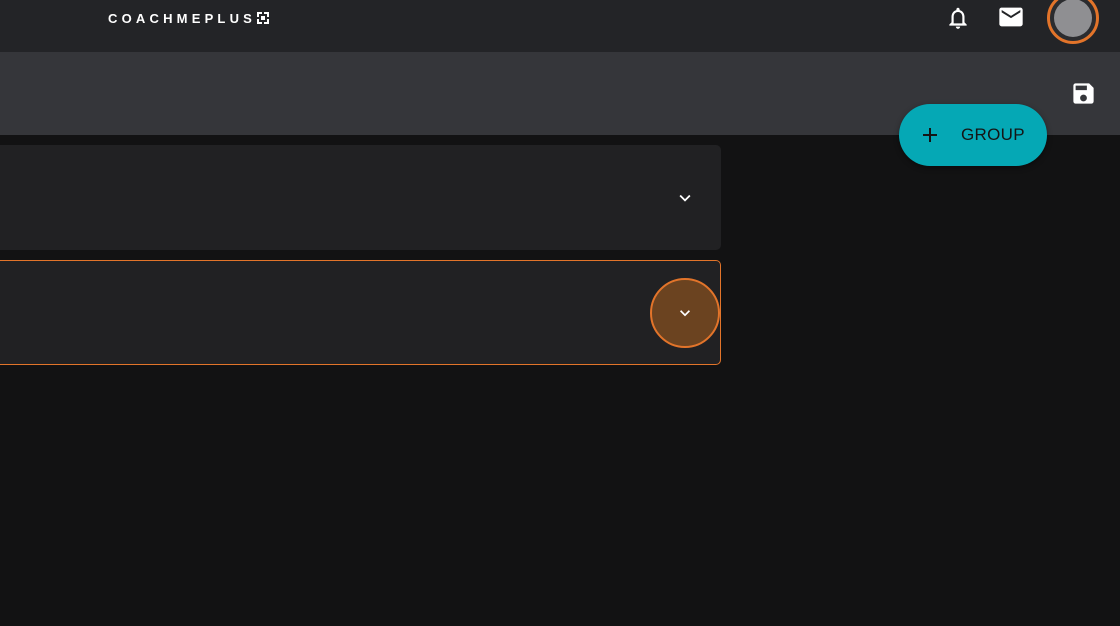  What do you see at coordinates (930, 135) in the screenshot?
I see `plus-icon` at bounding box center [930, 135].